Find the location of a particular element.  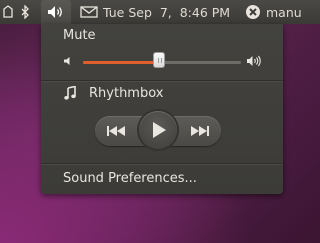

mail-icon is located at coordinates (89, 12).